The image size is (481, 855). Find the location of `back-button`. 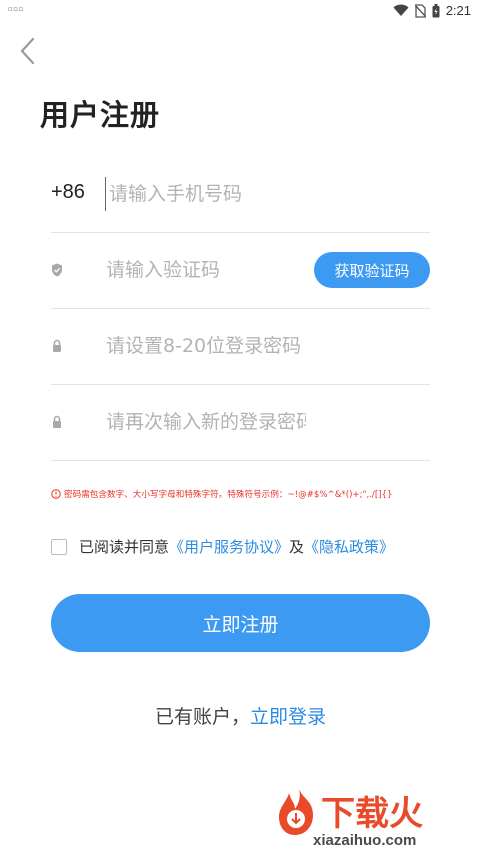

back-button is located at coordinates (28, 51).